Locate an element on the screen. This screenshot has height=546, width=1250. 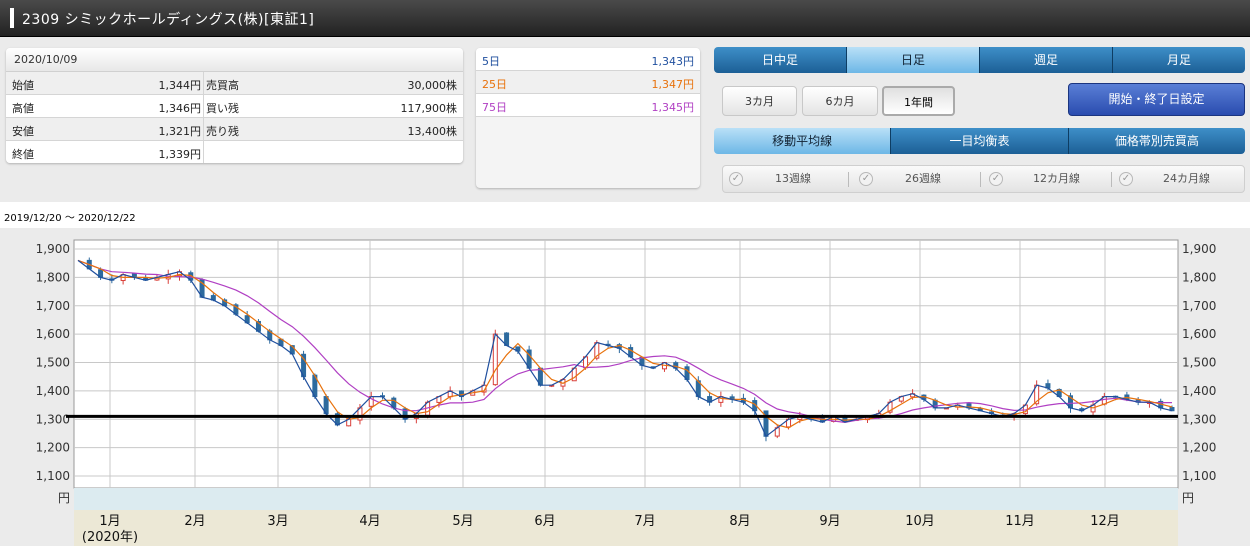
quote-row: 高値 1,346円 買い残 117,900株 is located at coordinates (234, 106).